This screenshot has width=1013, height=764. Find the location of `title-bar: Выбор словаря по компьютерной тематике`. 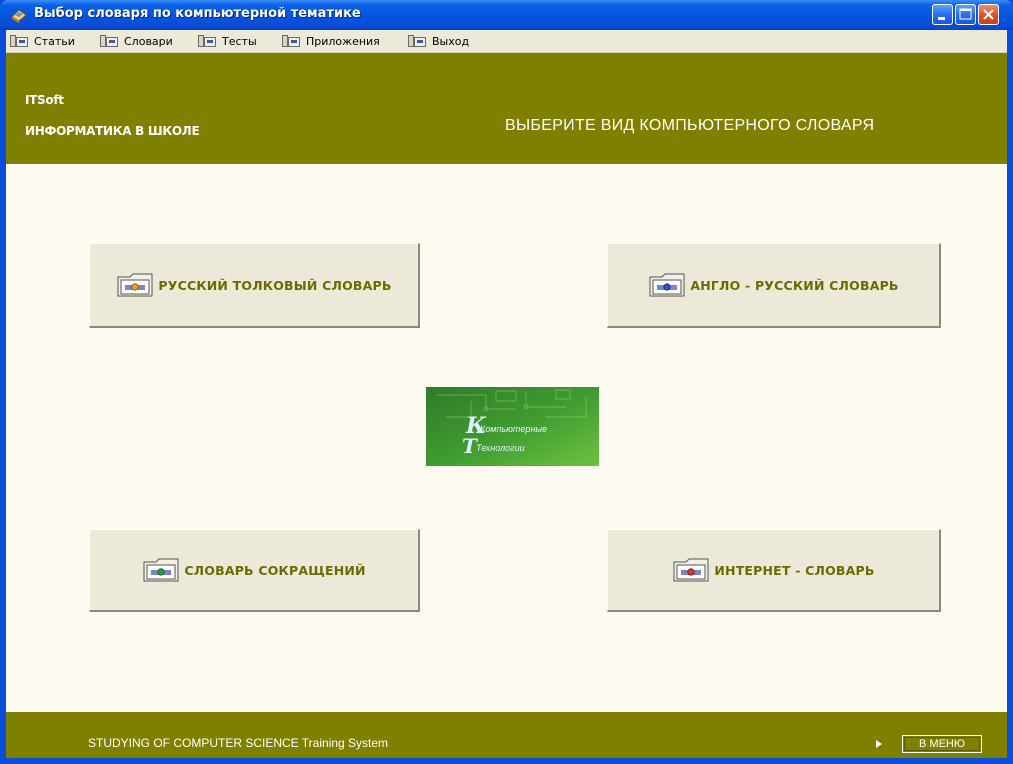

title-bar: Выбор словаря по компьютерной тематике is located at coordinates (506, 15).